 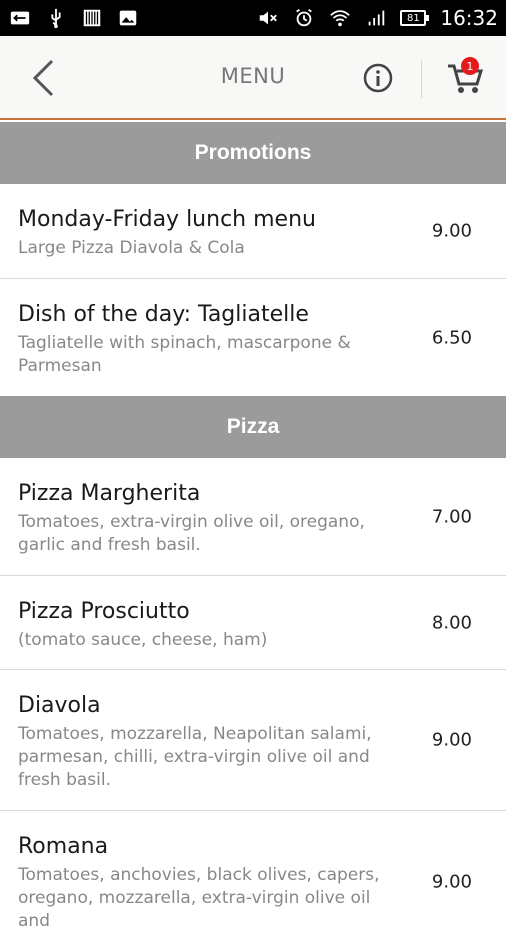 I want to click on info-button, so click(x=378, y=78).